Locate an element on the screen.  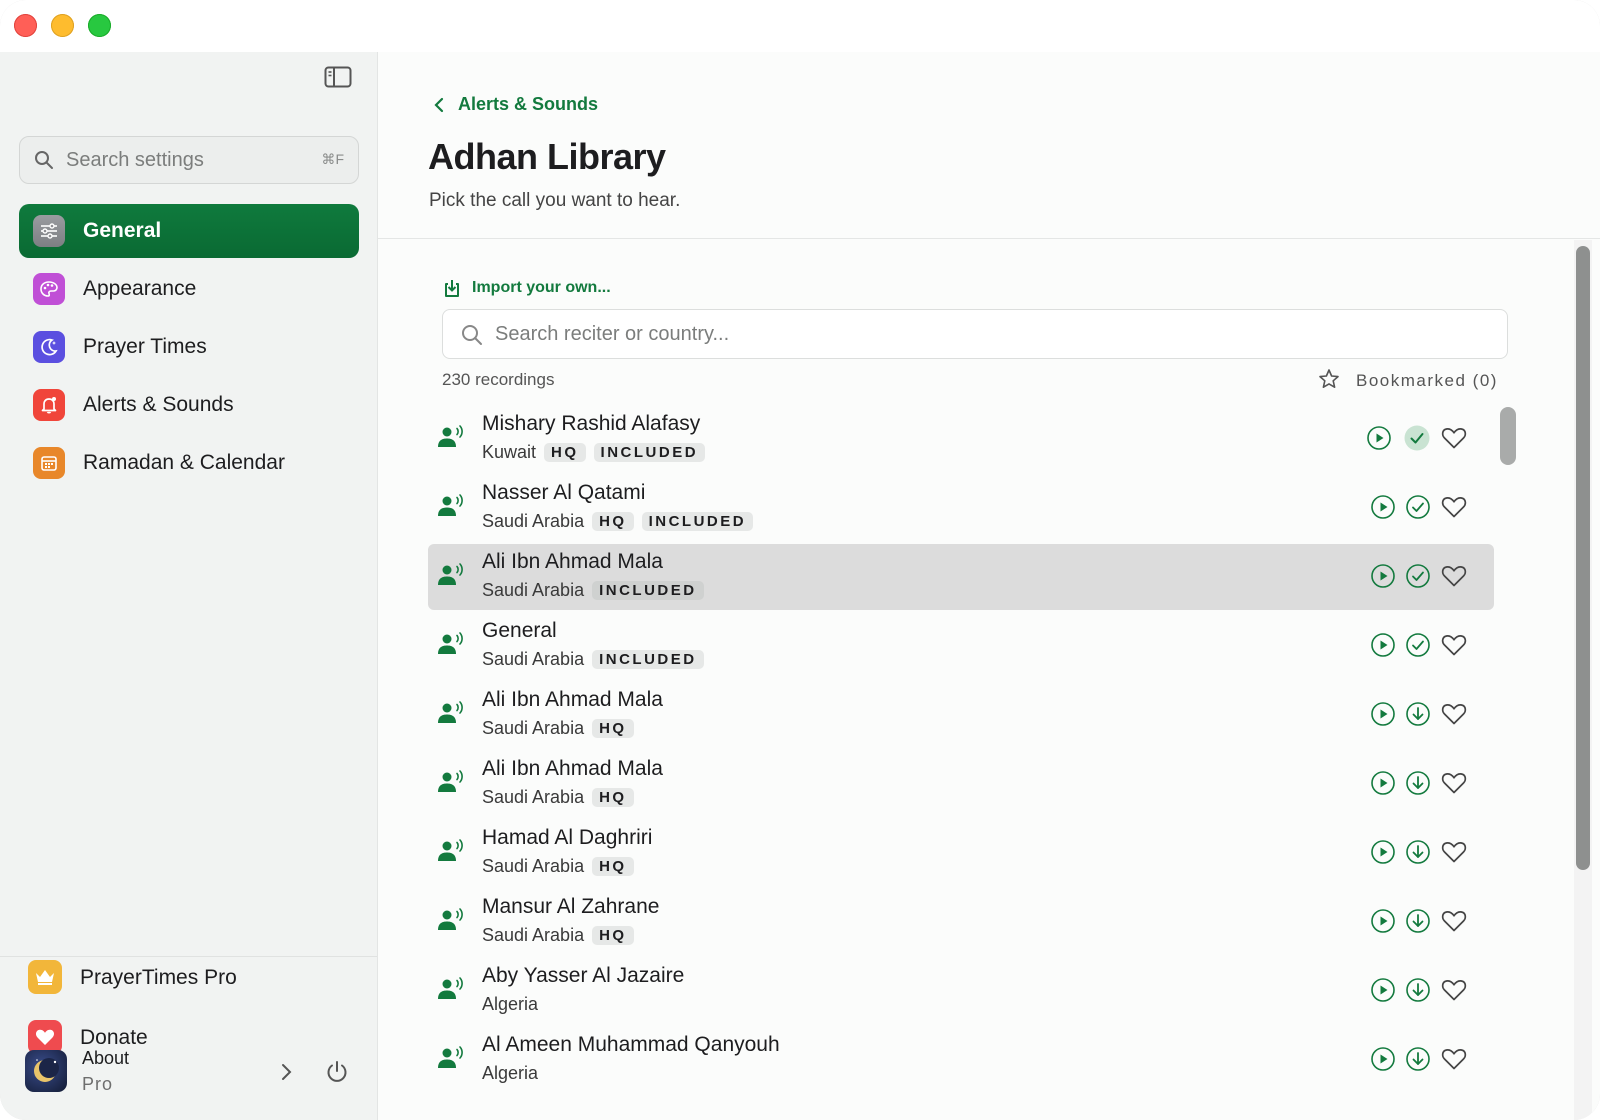
close-window-button is located at coordinates (25, 25).